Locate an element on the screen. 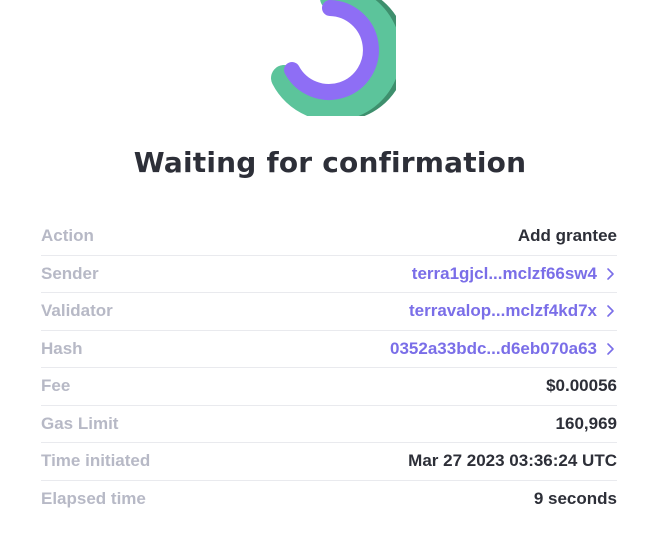 This screenshot has height=546, width=660. transaction-hash-link: 0352a33bdc...d6eb070a63 is located at coordinates (503, 349).